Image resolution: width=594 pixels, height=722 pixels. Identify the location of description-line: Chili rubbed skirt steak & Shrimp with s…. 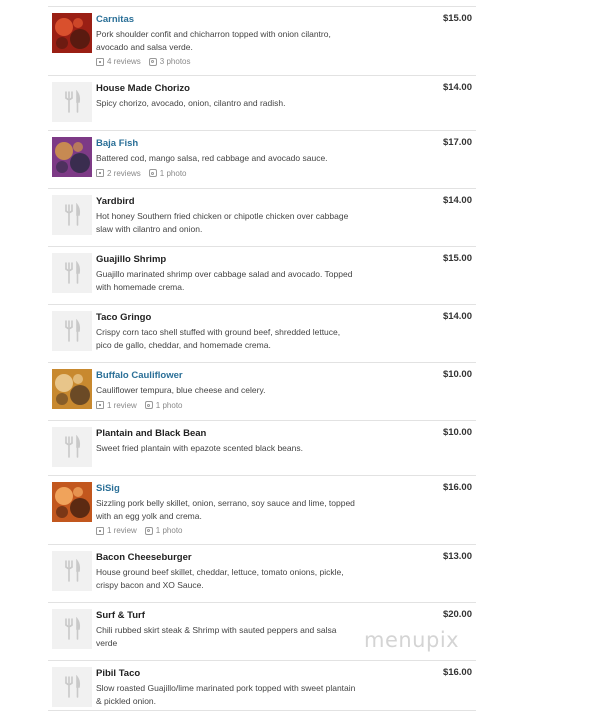
(216, 630).